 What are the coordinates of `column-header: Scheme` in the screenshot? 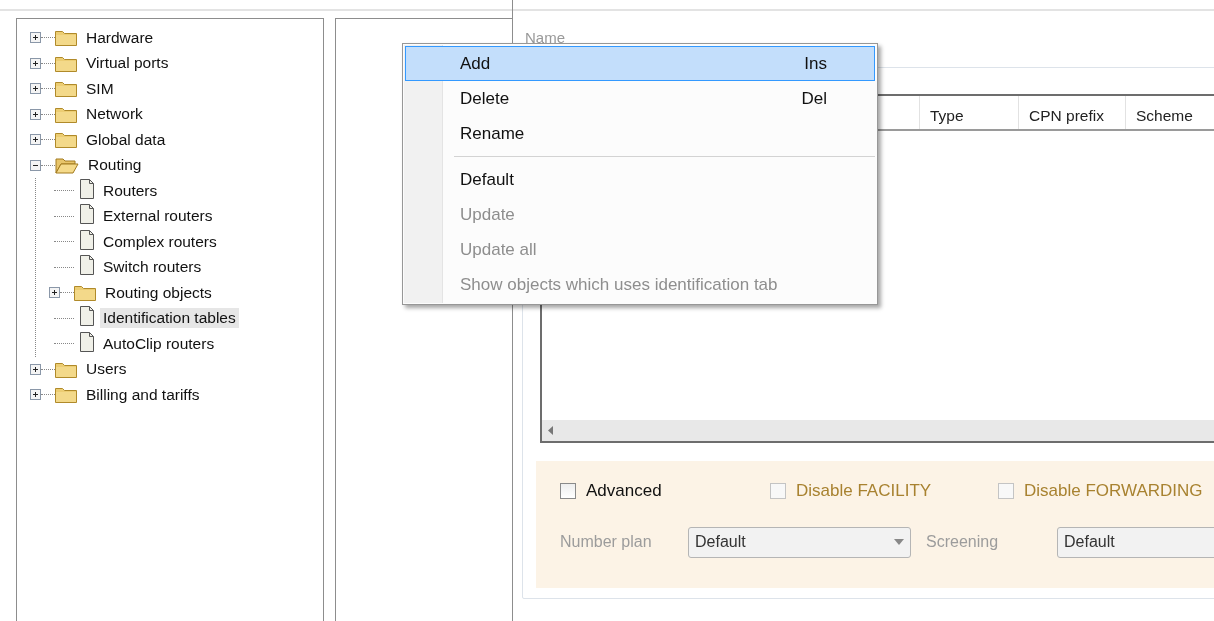 It's located at (1164, 116).